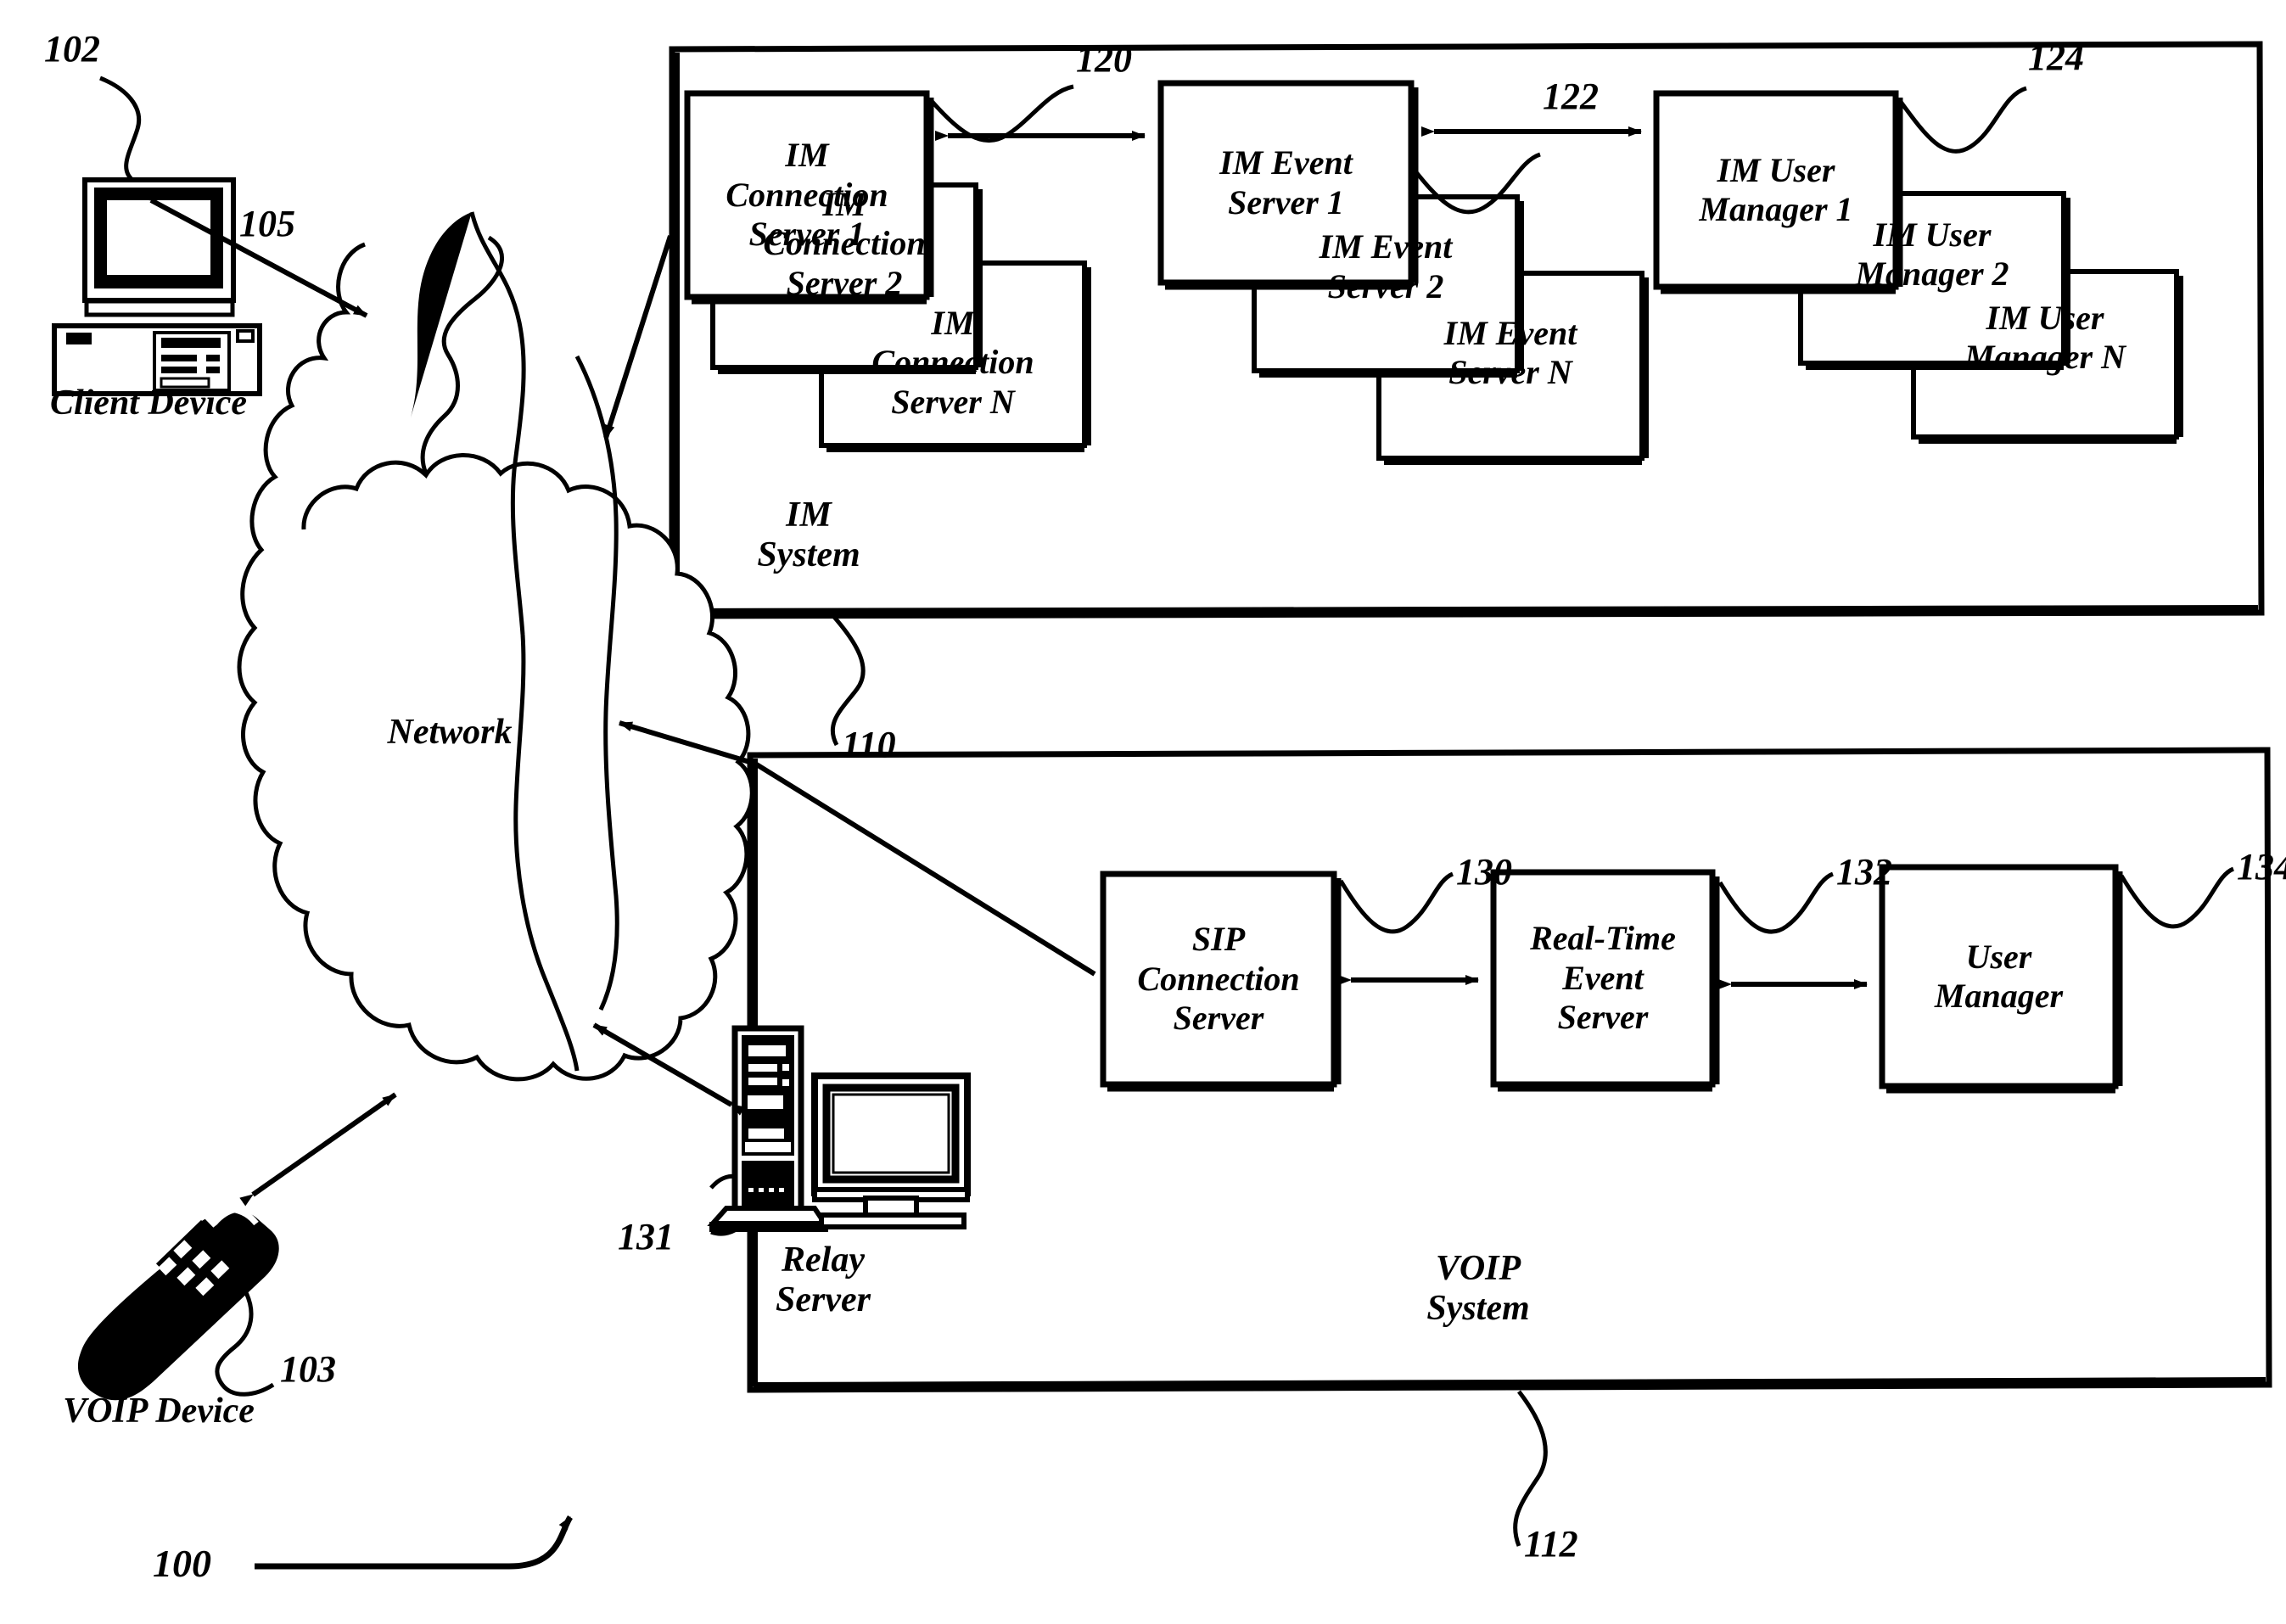 The width and height of the screenshot is (2286, 1624). I want to click on im-system-title: IM System, so click(809, 535).